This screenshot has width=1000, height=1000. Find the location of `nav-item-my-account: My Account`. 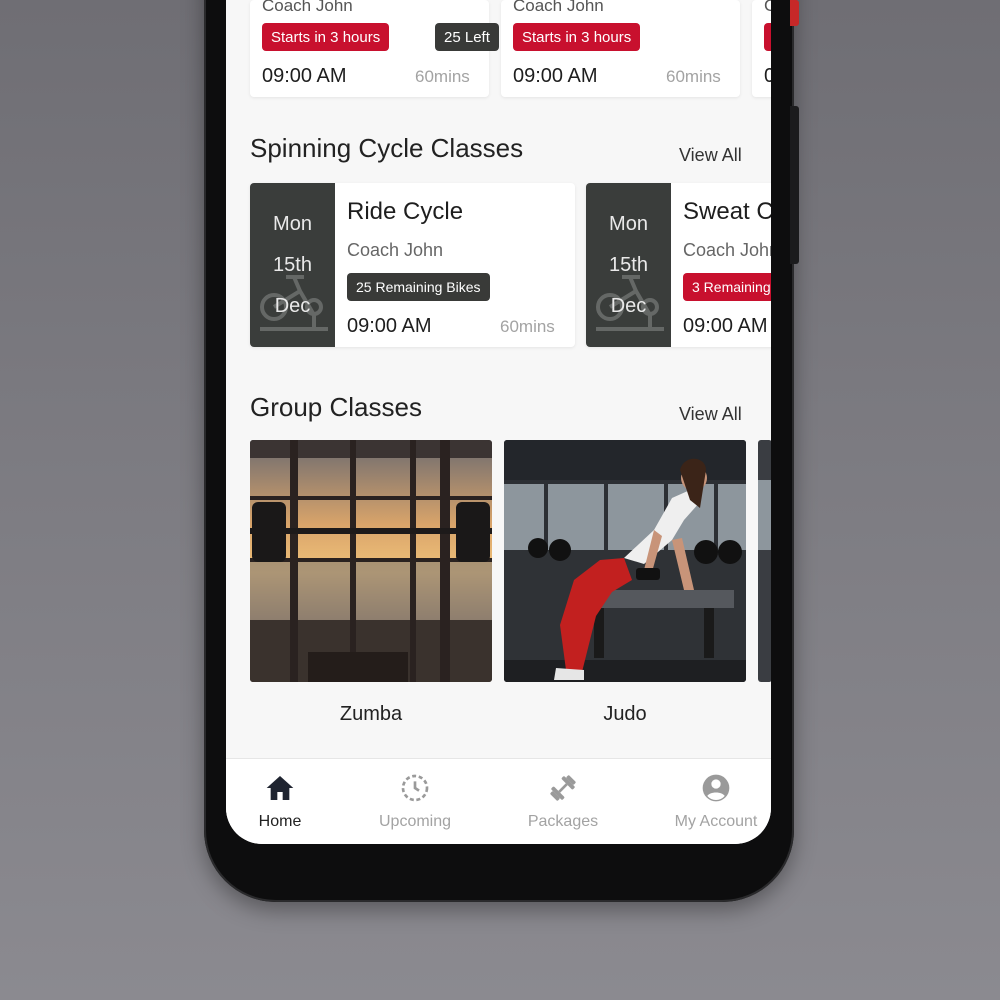

nav-item-my-account: My Account is located at coordinates (716, 801).